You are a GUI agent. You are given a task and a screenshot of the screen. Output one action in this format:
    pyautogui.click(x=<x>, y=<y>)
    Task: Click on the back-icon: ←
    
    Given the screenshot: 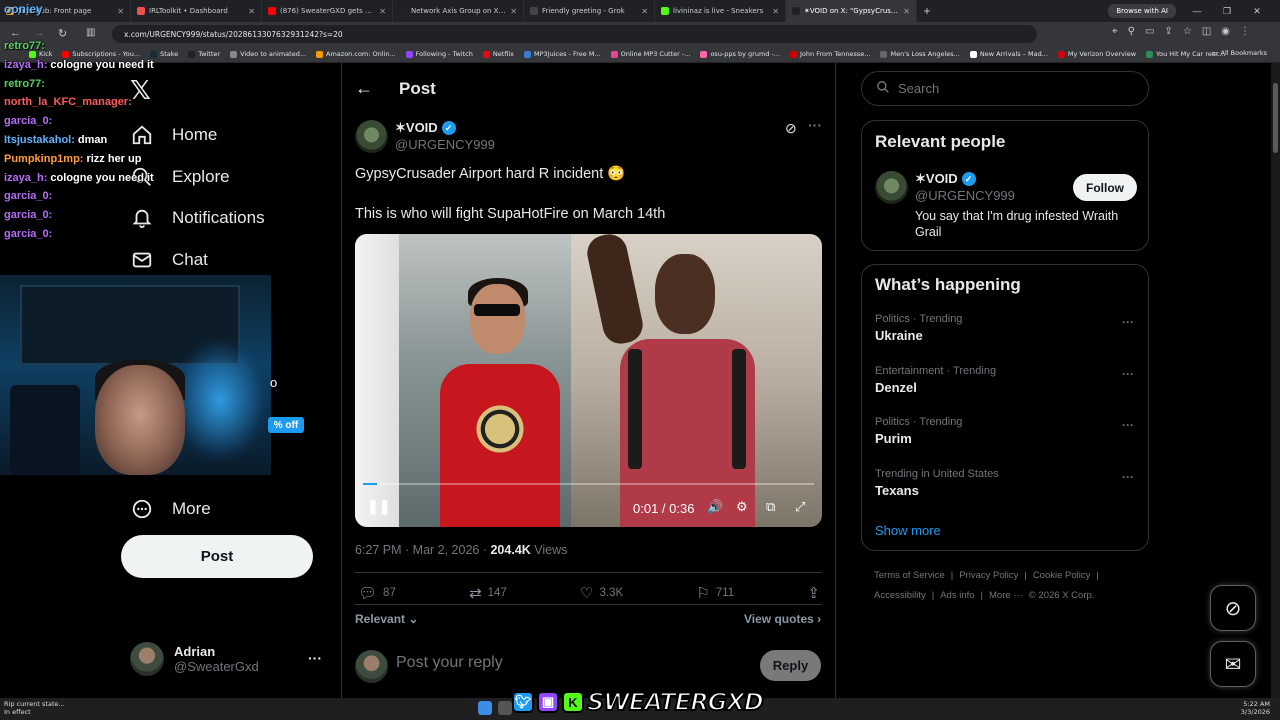 What is the action you would take?
    pyautogui.click(x=15, y=33)
    